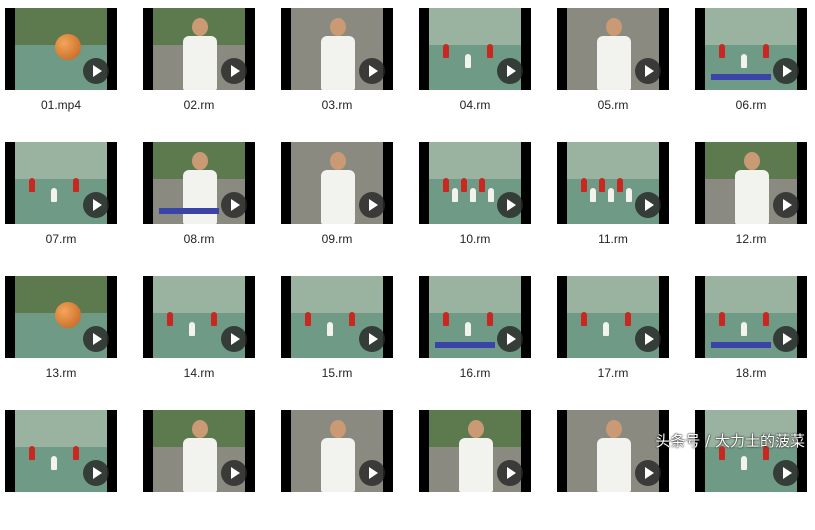 The height and width of the screenshot is (530, 815). I want to click on file-tile: 05.rm, so click(613, 68).